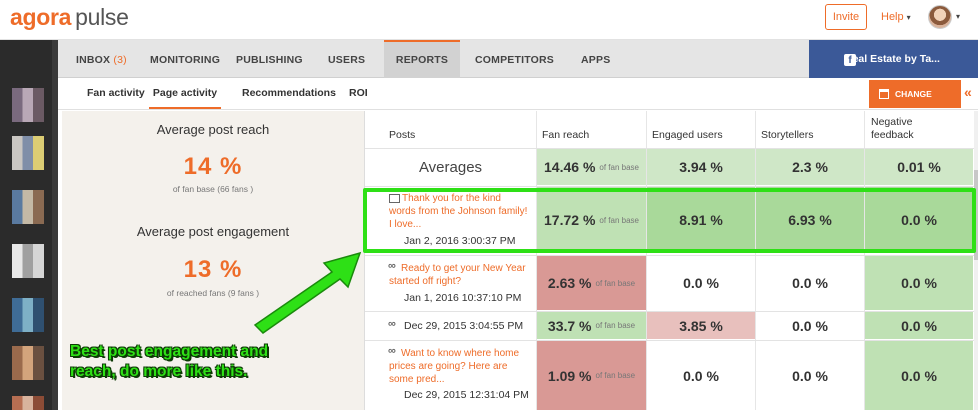  What do you see at coordinates (467, 353) in the screenshot?
I see `post-text-link: Want to know where home` at bounding box center [467, 353].